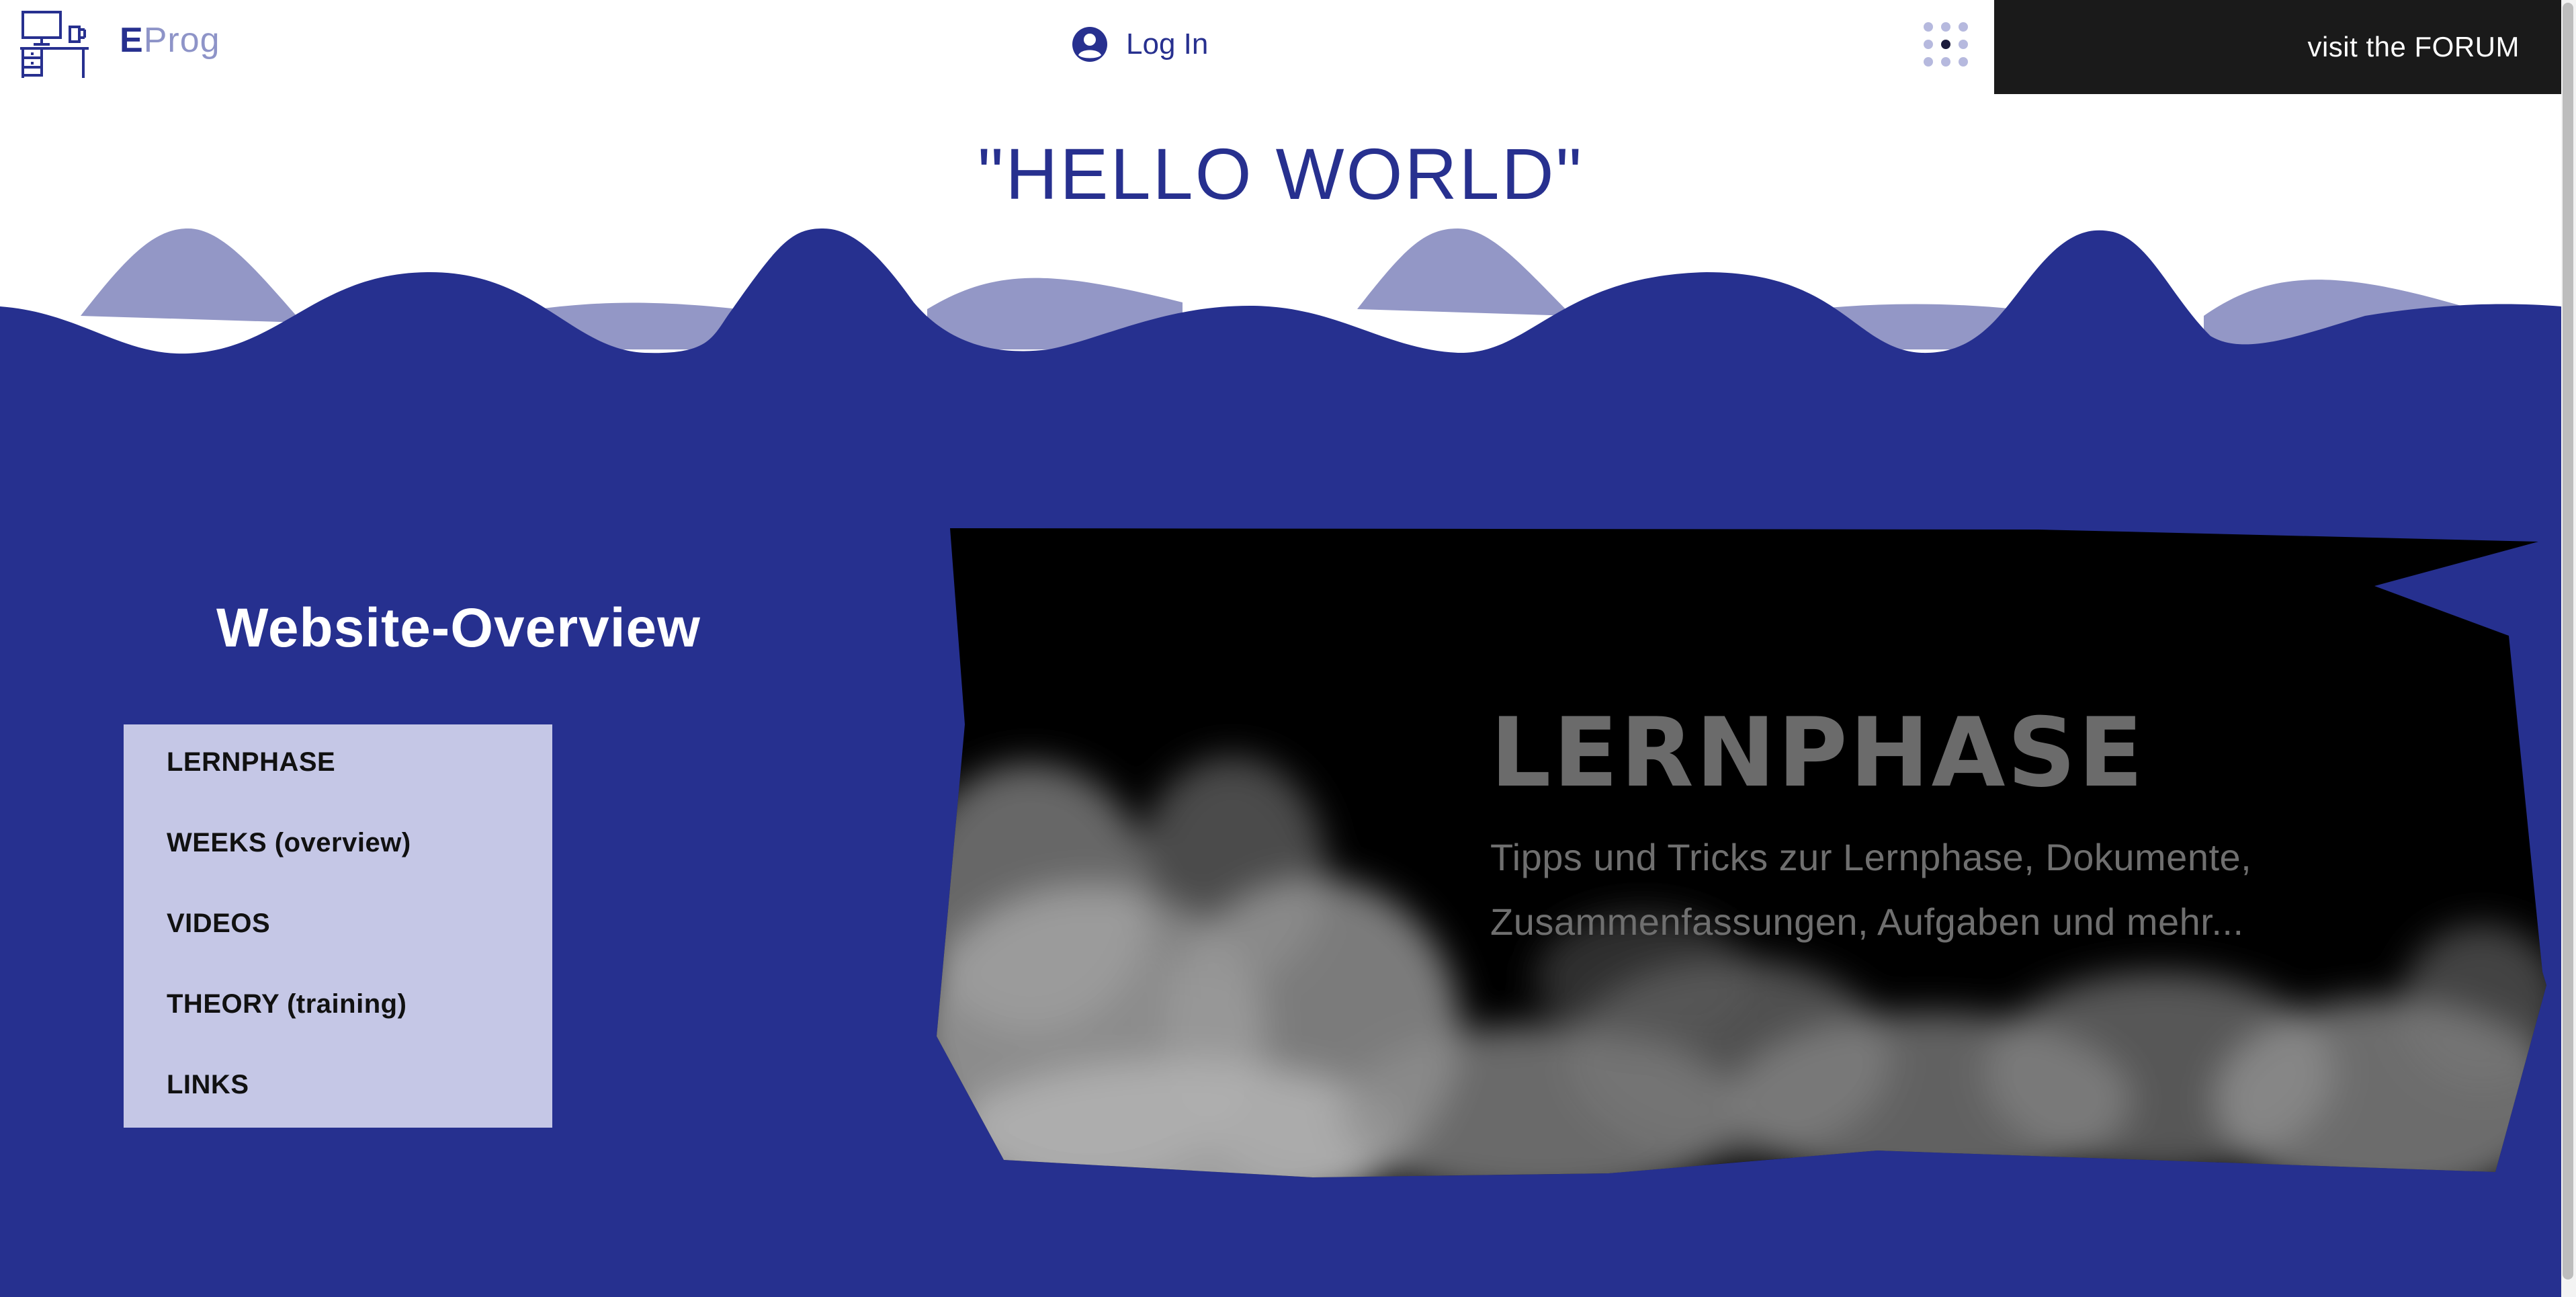 This screenshot has width=2576, height=1297. Describe the element at coordinates (338, 1110) in the screenshot. I see `overview-item-links: LINKS` at that location.